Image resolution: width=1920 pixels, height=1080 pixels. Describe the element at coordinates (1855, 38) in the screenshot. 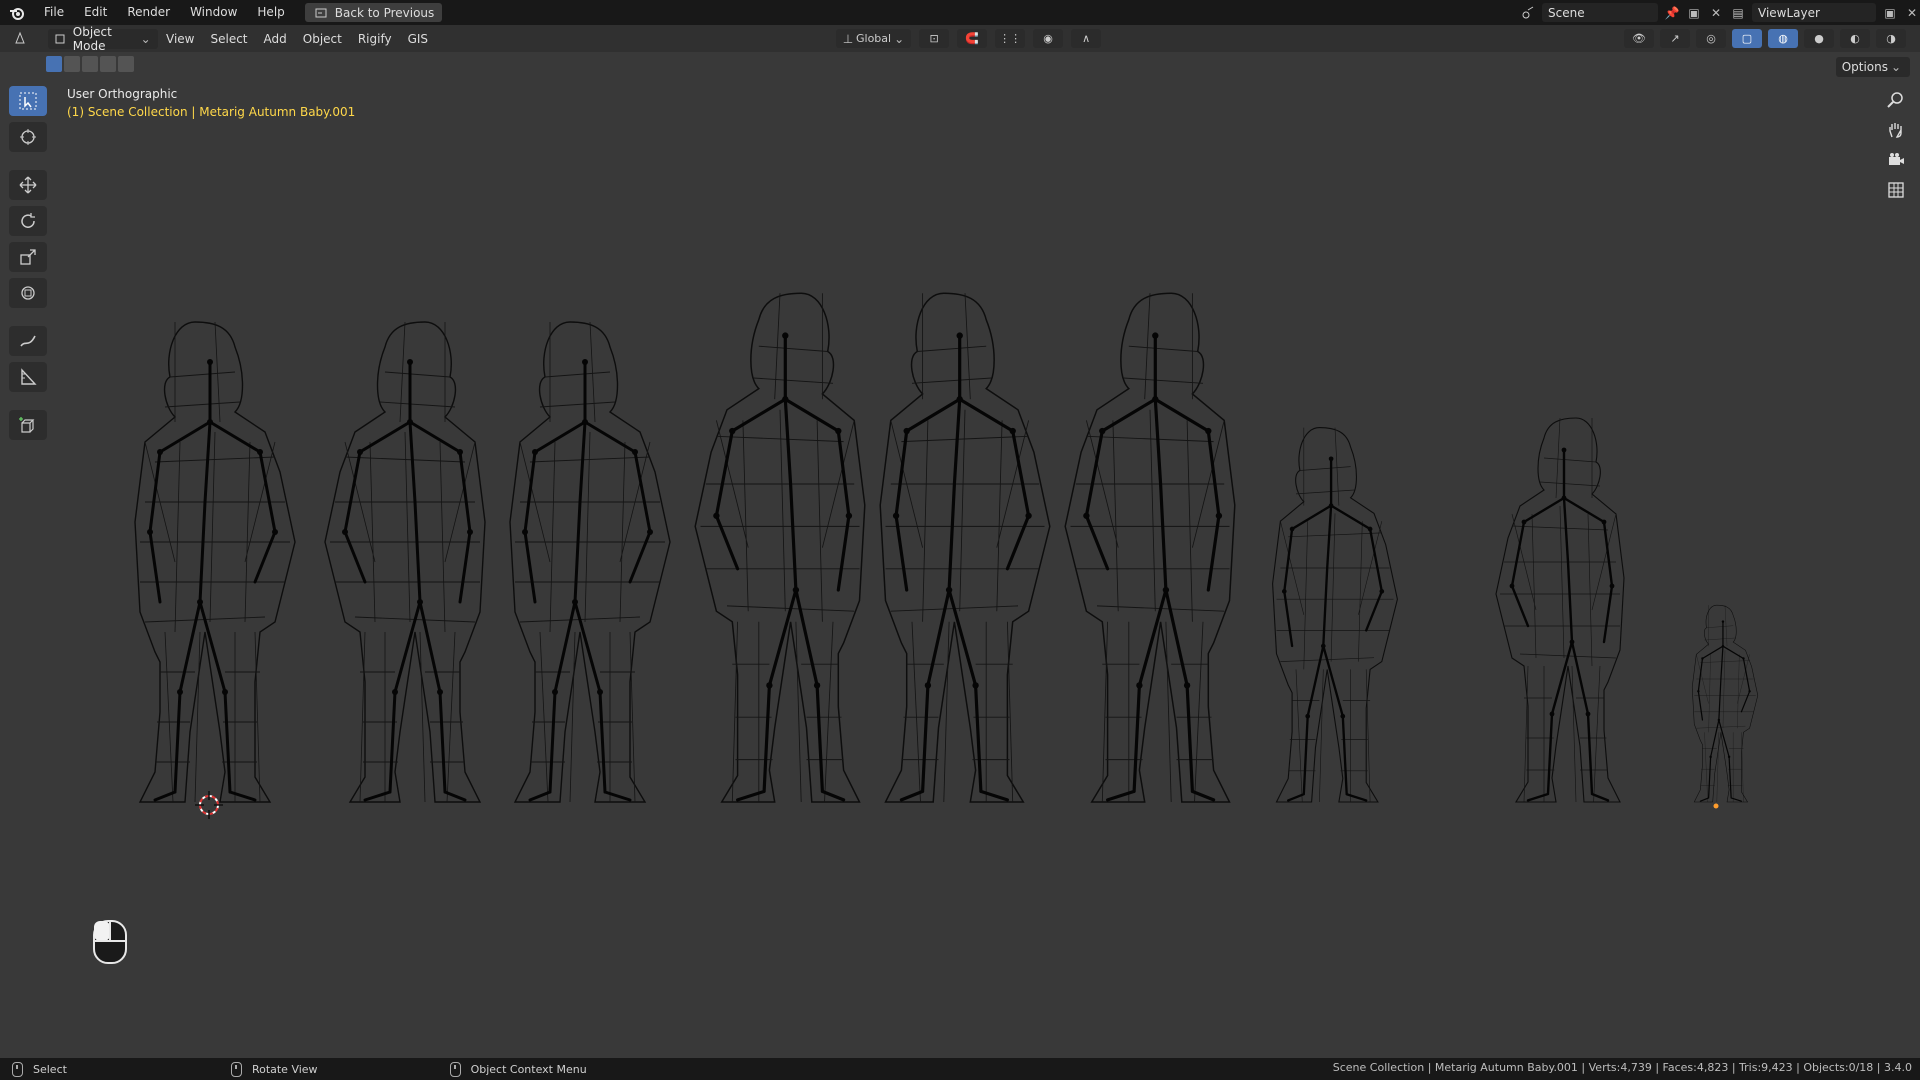

I see `material-shading-button: ◐` at that location.